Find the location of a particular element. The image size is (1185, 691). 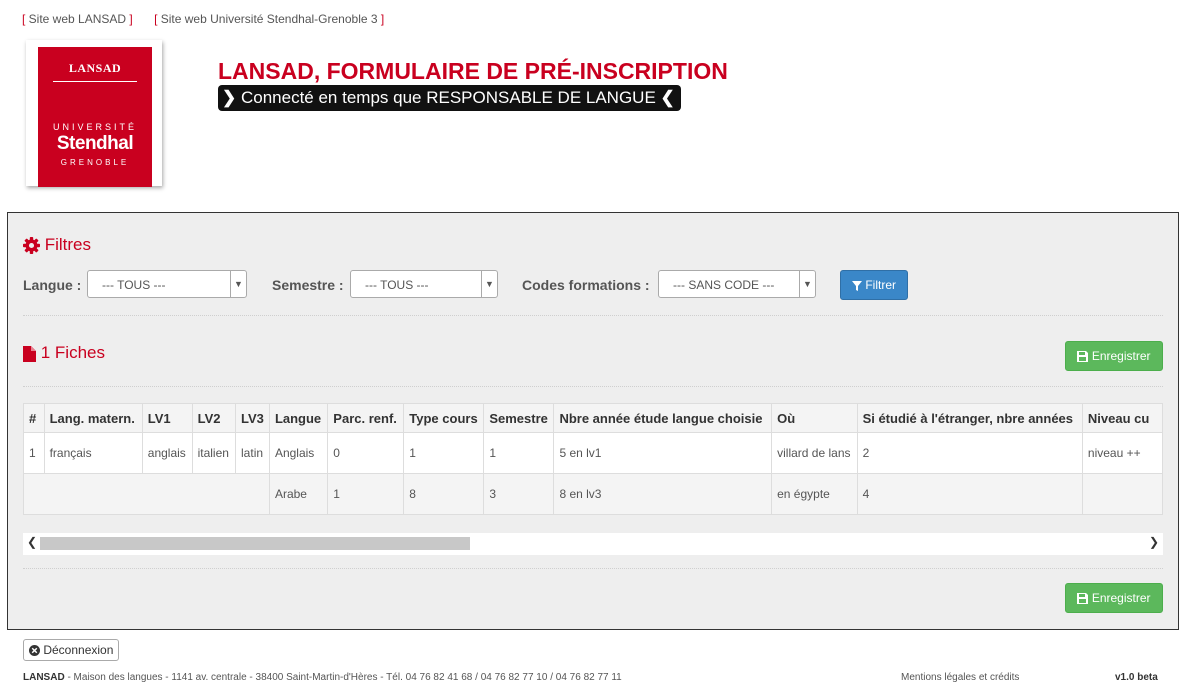

filters-title: Filtres is located at coordinates (68, 244).